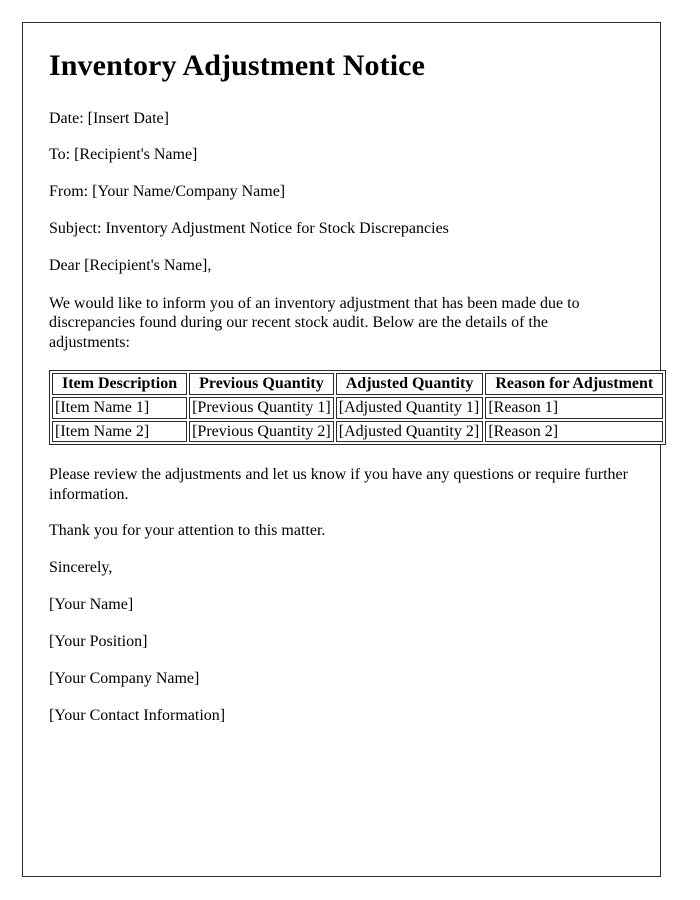  What do you see at coordinates (137, 715) in the screenshot?
I see `signature-contact: [Your Contact Information]` at bounding box center [137, 715].